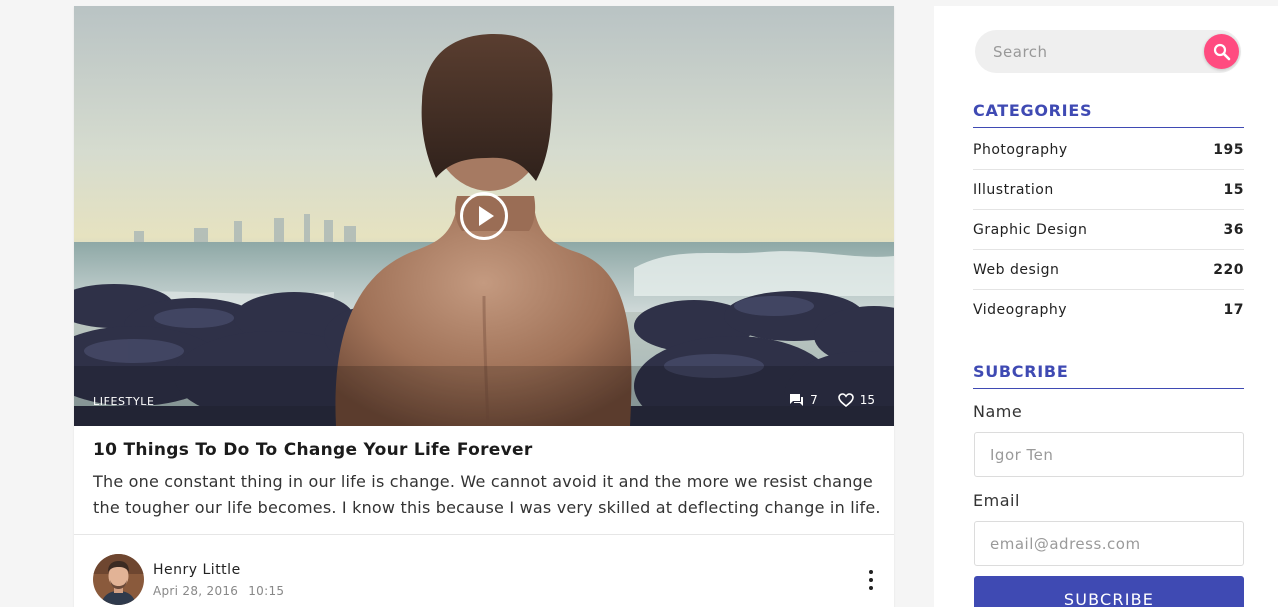 This screenshot has height=607, width=1278. I want to click on post-divider, so click(484, 534).